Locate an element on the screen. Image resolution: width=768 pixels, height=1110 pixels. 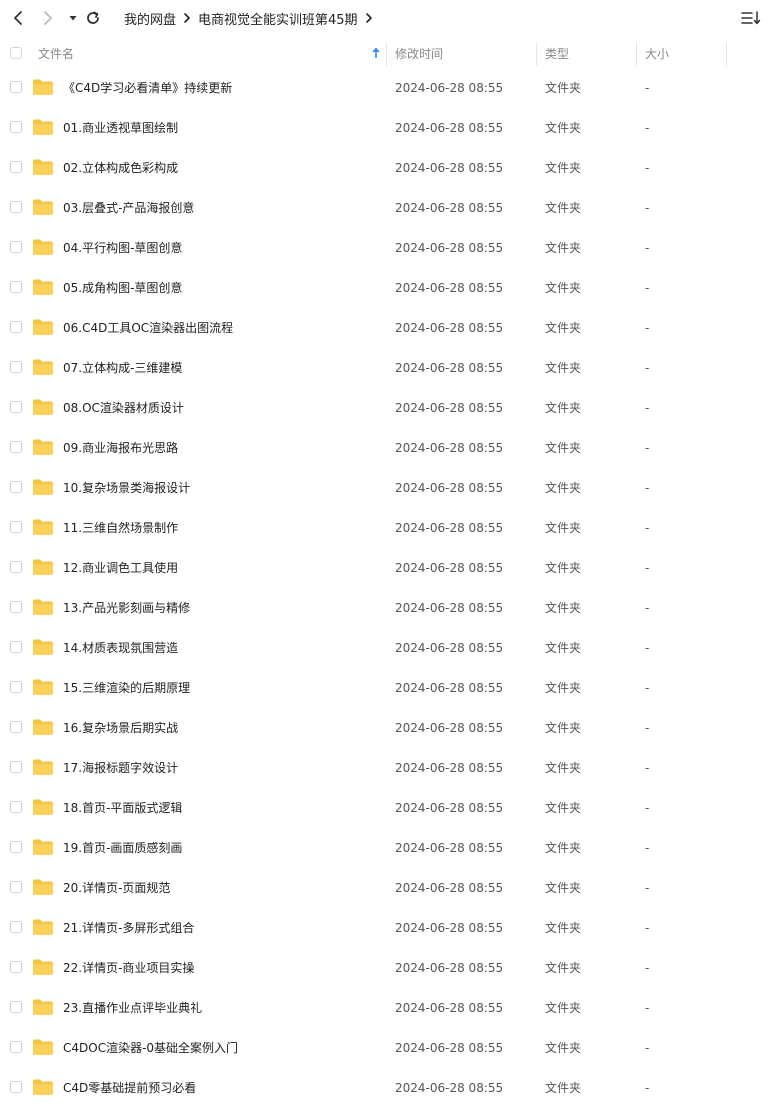
table-row: C4DOC渲染器-0基础全案例入门 2024-06-28 08:55 文件夹 - is located at coordinates (384, 1048).